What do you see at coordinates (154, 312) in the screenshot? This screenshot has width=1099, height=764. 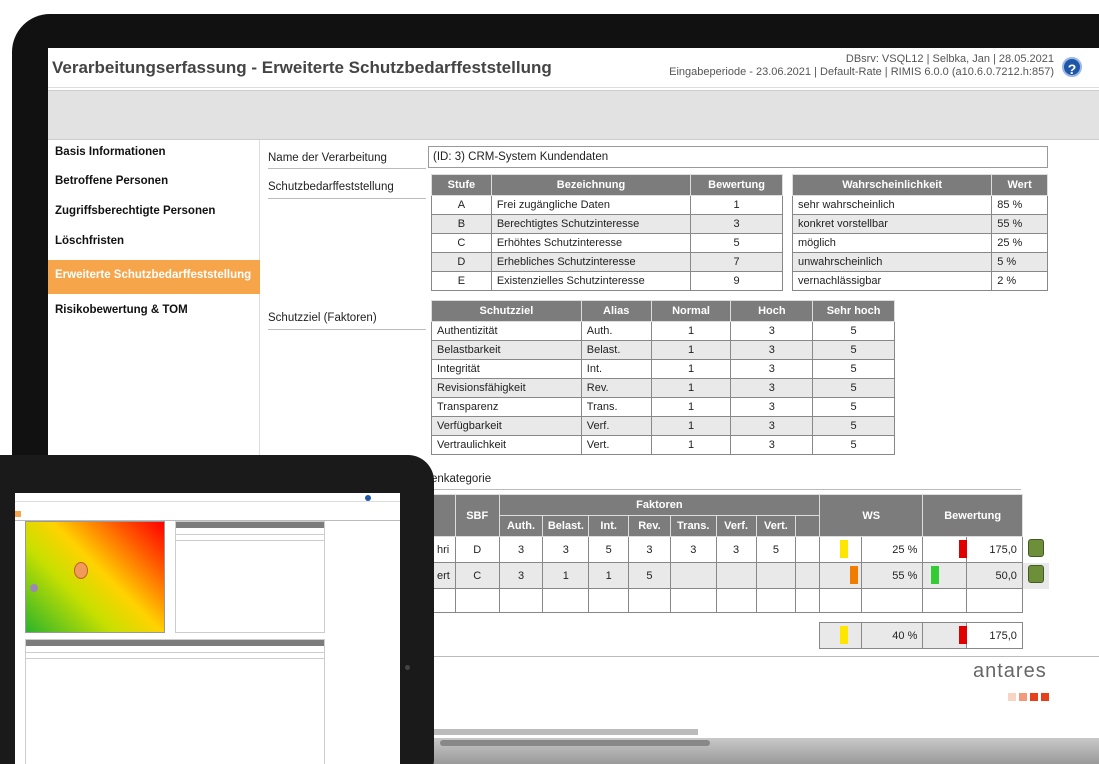 I see `sidebar-item-risiko: Risikobewertung & TOM` at bounding box center [154, 312].